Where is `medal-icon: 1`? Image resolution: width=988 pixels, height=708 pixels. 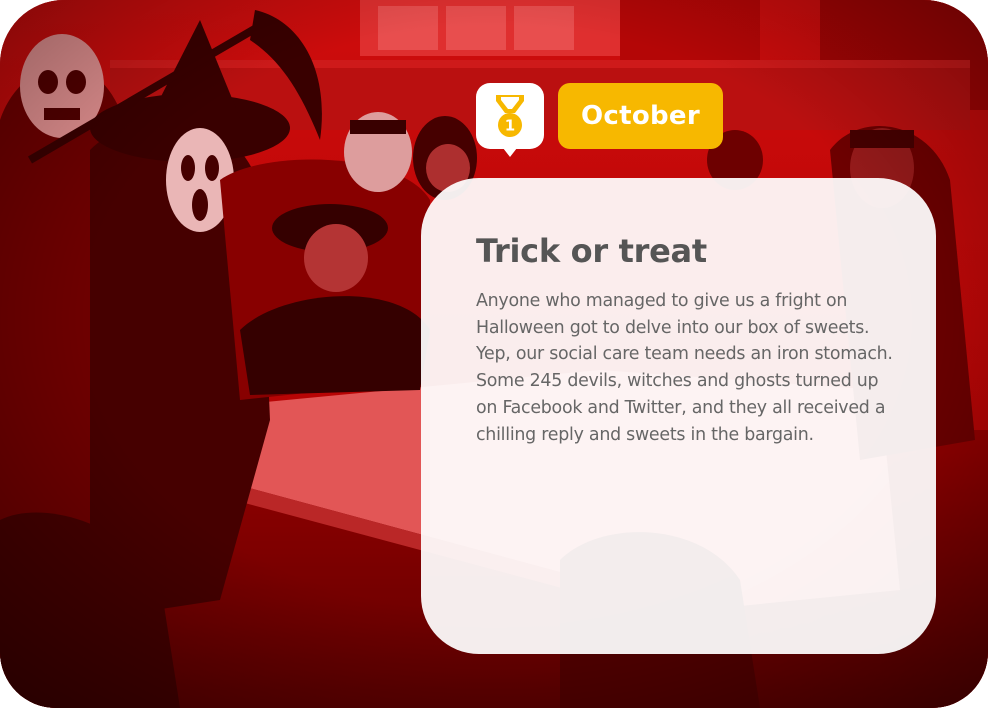 medal-icon: 1 is located at coordinates (510, 116).